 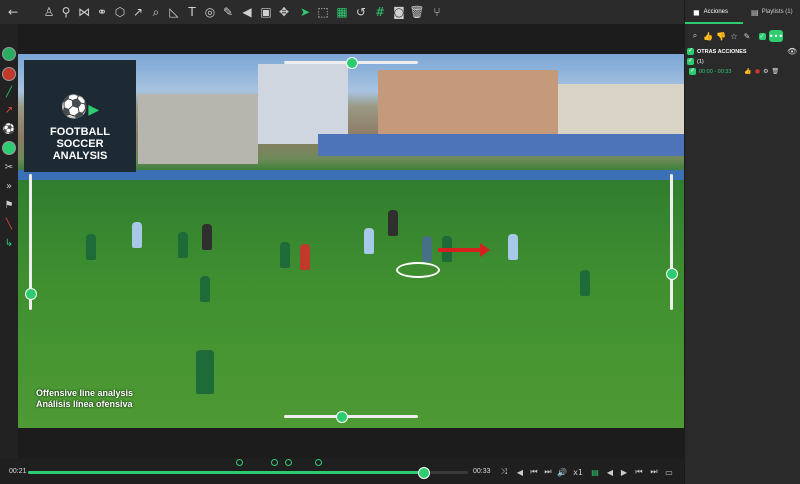 What do you see at coordinates (734, 71) in the screenshot?
I see `clip-row: ✓ 00:00 - 00:33 👍 ● ⚙ 🗑` at bounding box center [734, 71].